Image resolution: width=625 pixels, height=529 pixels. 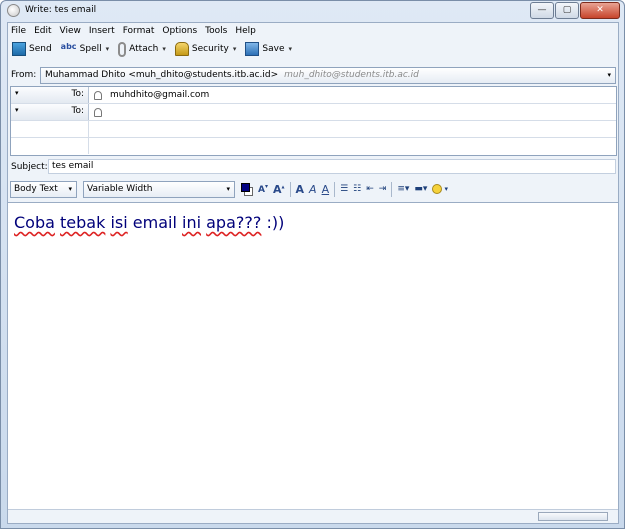 What do you see at coordinates (13, 10) in the screenshot?
I see `thunderbird-app-icon` at bounding box center [13, 10].